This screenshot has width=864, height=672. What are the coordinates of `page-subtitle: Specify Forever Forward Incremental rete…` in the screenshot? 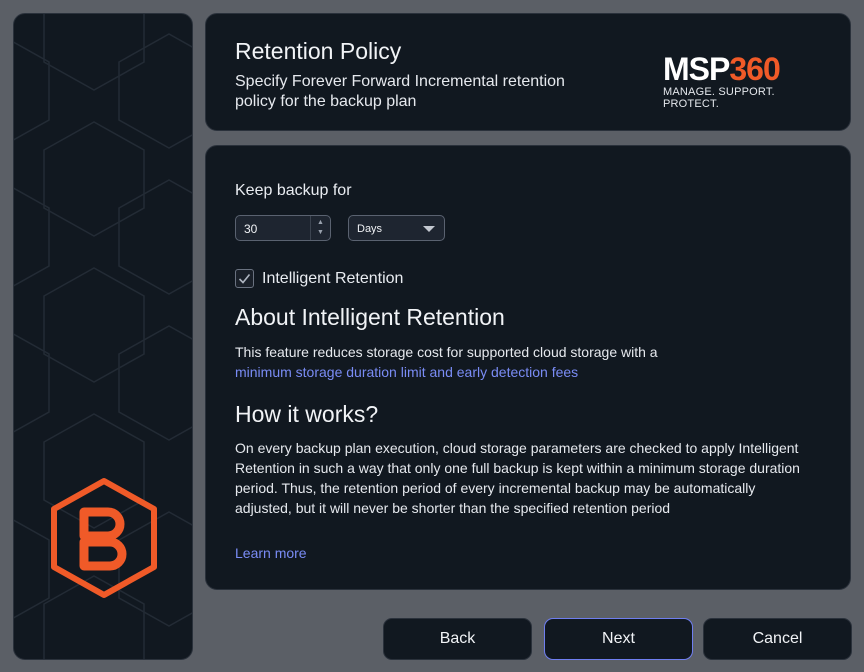 It's located at (400, 91).